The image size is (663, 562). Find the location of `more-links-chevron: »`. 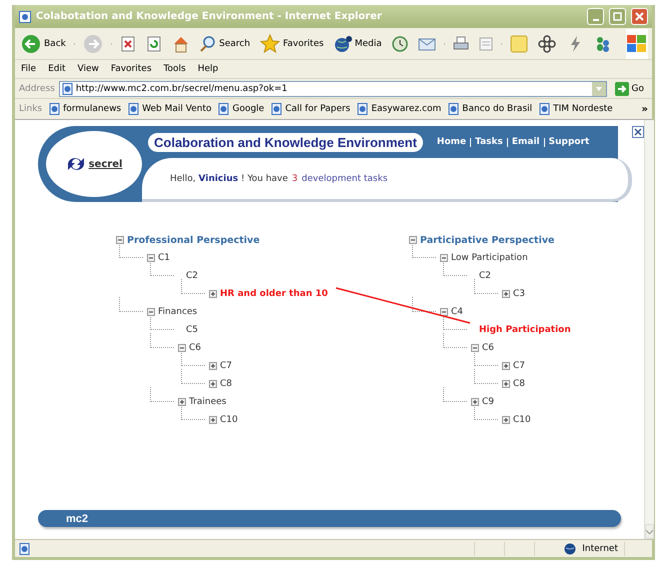

more-links-chevron: » is located at coordinates (645, 109).